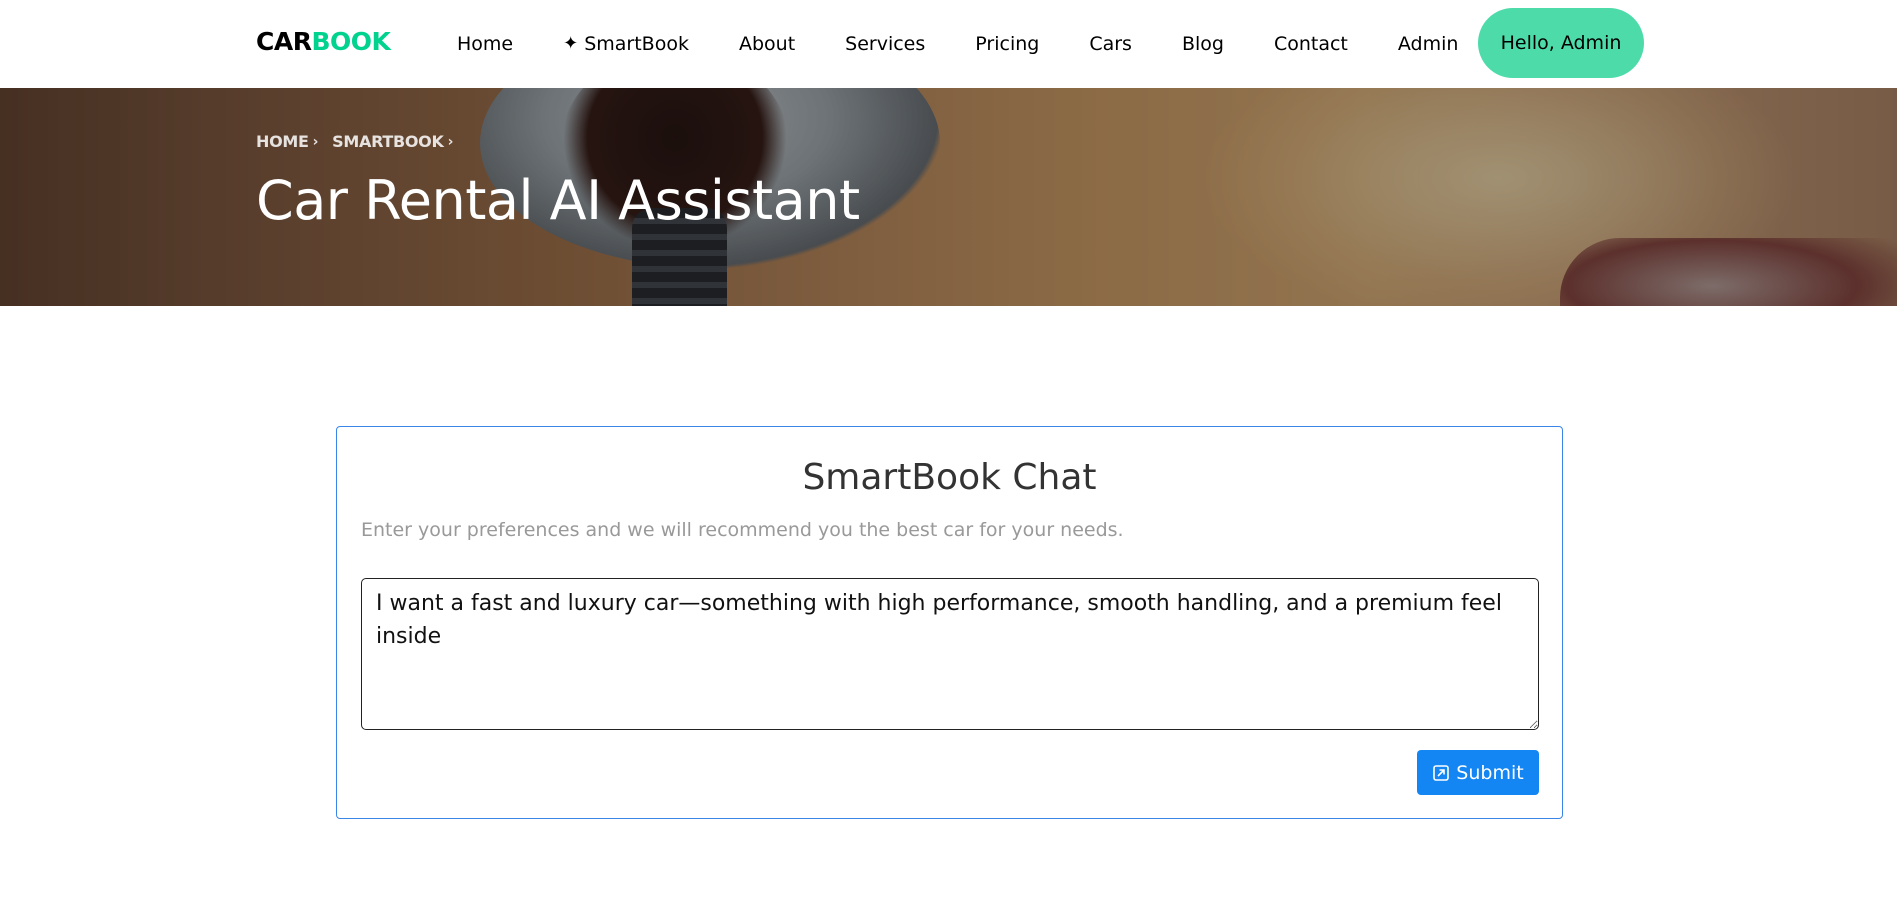  What do you see at coordinates (636, 44) in the screenshot?
I see `nav-item-label: SmartBook` at bounding box center [636, 44].